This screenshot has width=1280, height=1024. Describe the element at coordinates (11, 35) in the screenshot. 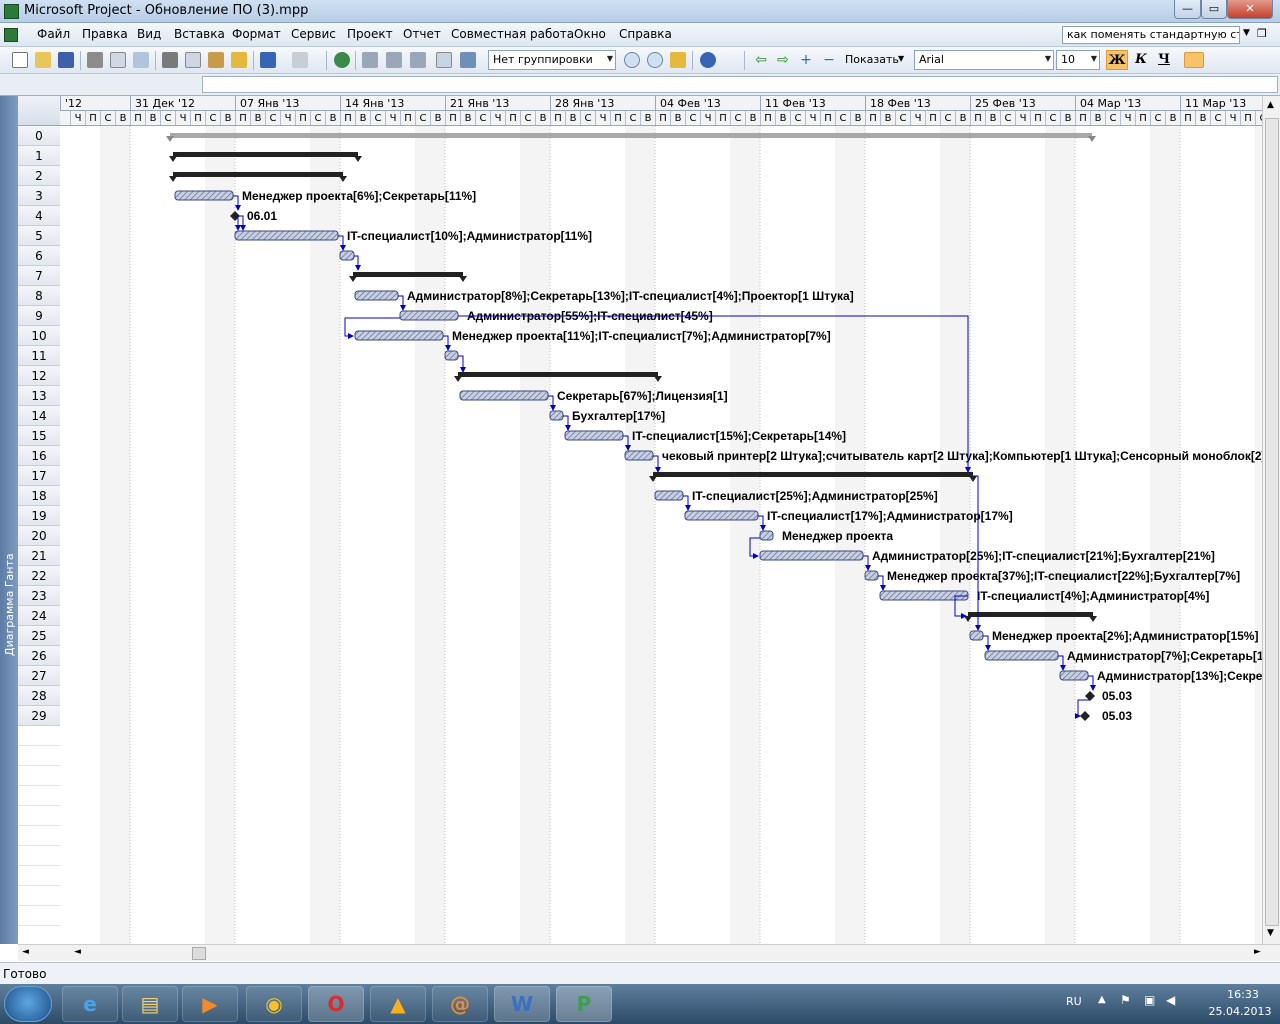

I see `document-icon` at that location.